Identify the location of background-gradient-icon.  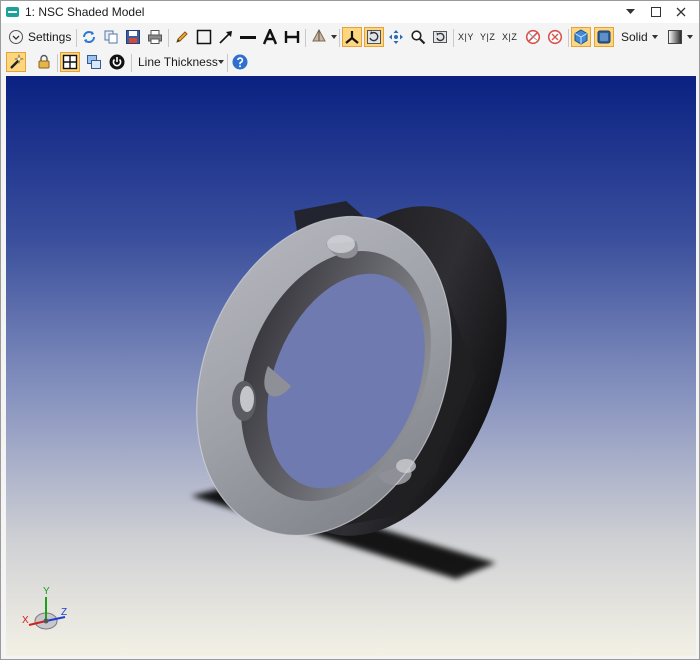
(675, 37).